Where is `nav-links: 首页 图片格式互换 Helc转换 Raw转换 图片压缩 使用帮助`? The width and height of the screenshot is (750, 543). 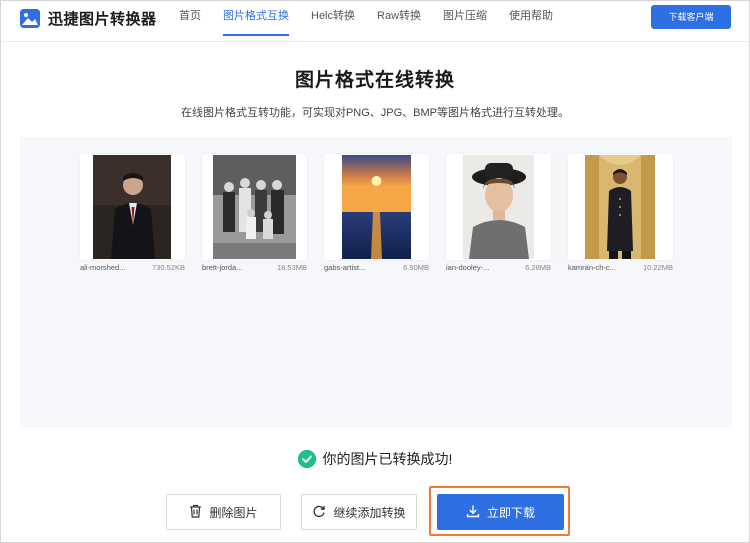
nav-links: 首页 图片格式互换 Helc转换 Raw转换 图片压缩 使用帮助 is located at coordinates (377, 18).